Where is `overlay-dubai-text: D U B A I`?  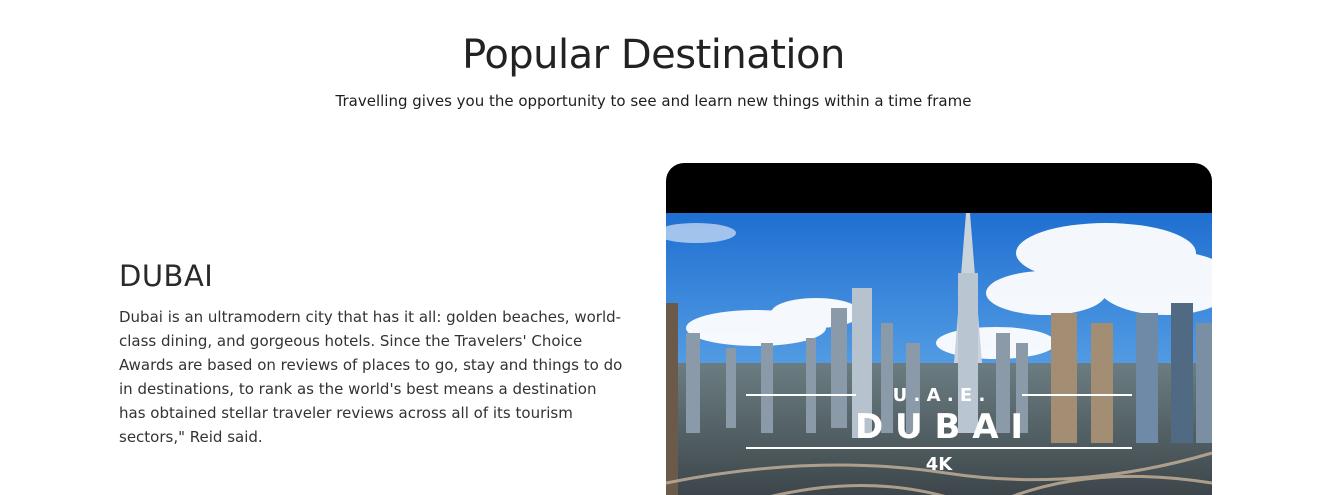
overlay-dubai-text: D U B A I is located at coordinates (939, 427).